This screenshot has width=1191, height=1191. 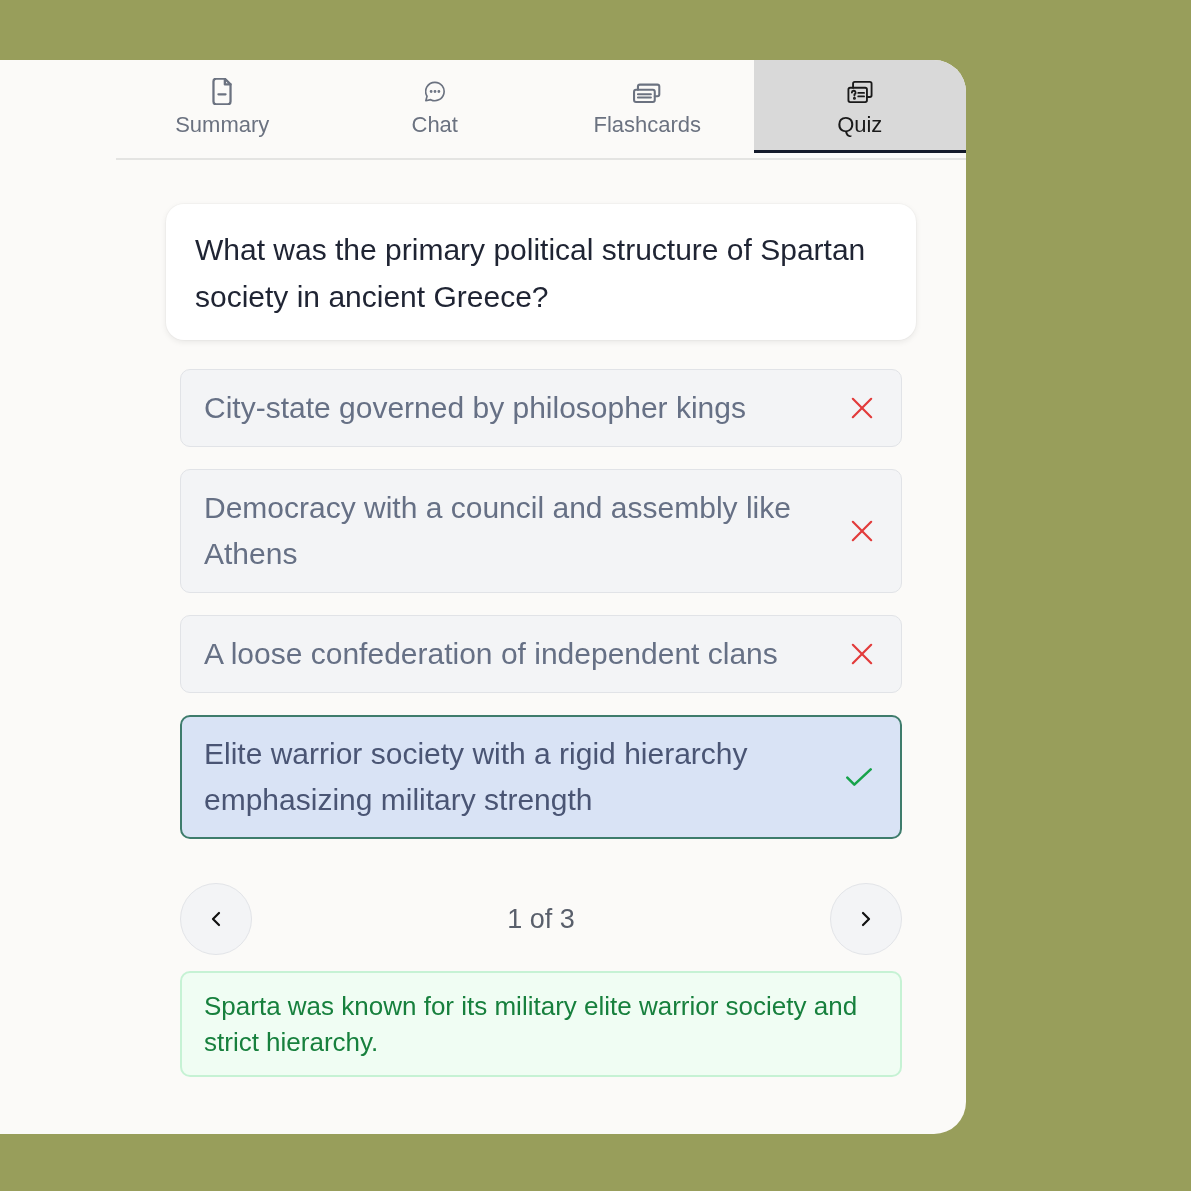 What do you see at coordinates (866, 919) in the screenshot?
I see `chevron-right-icon` at bounding box center [866, 919].